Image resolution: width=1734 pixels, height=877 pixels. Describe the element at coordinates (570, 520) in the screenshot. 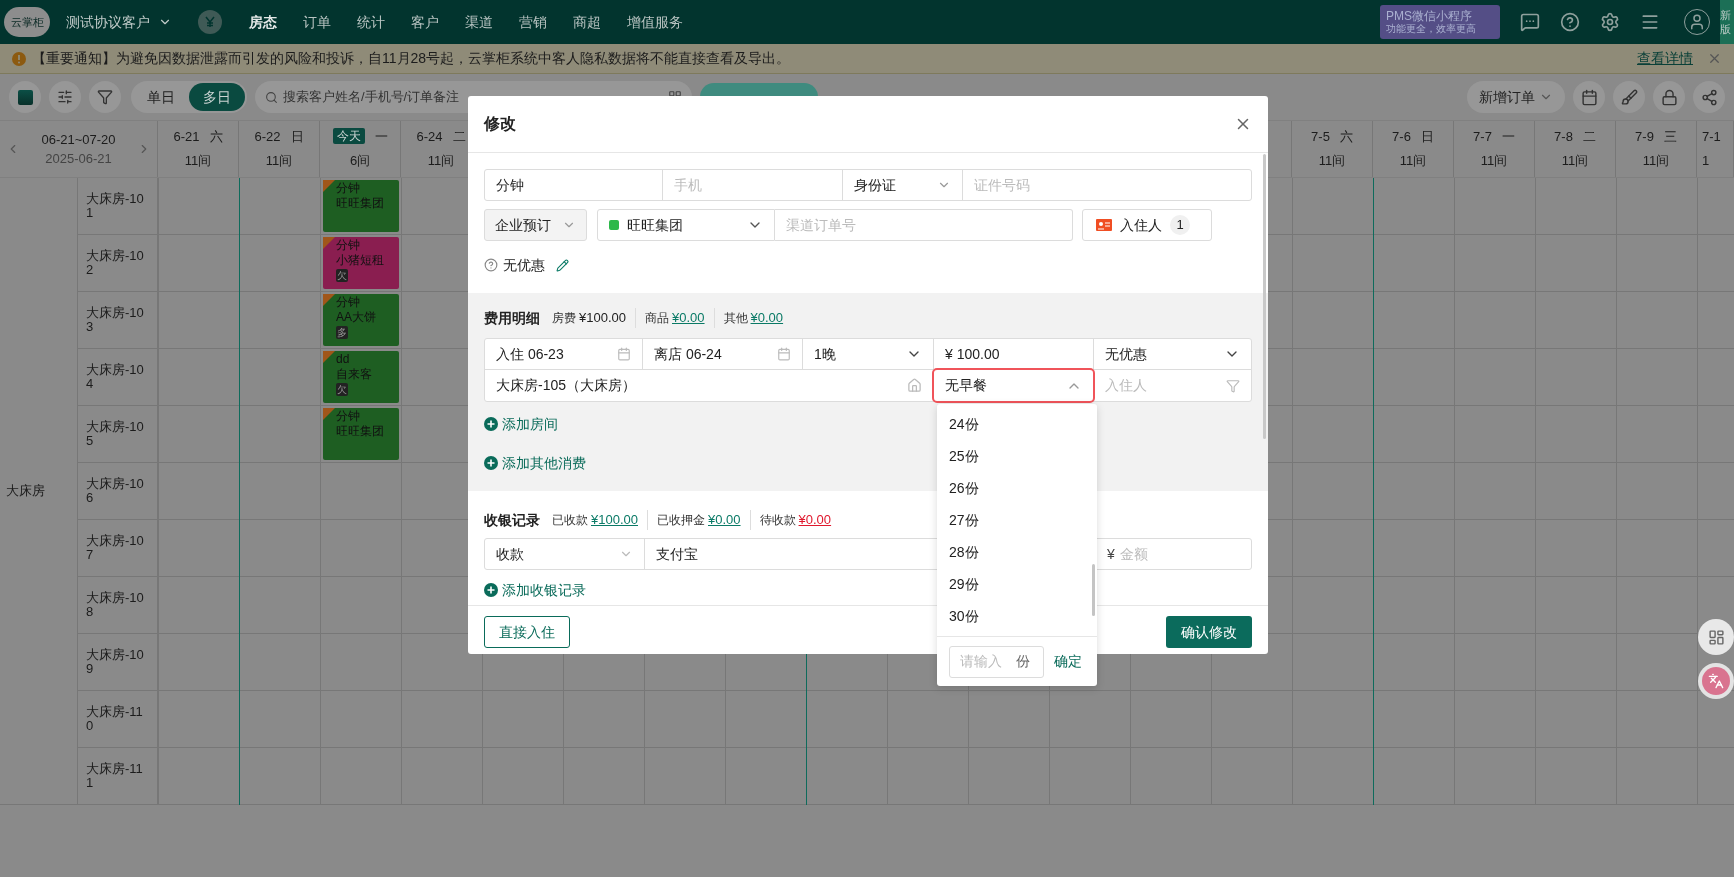

I see `summary-label: 已收款` at that location.